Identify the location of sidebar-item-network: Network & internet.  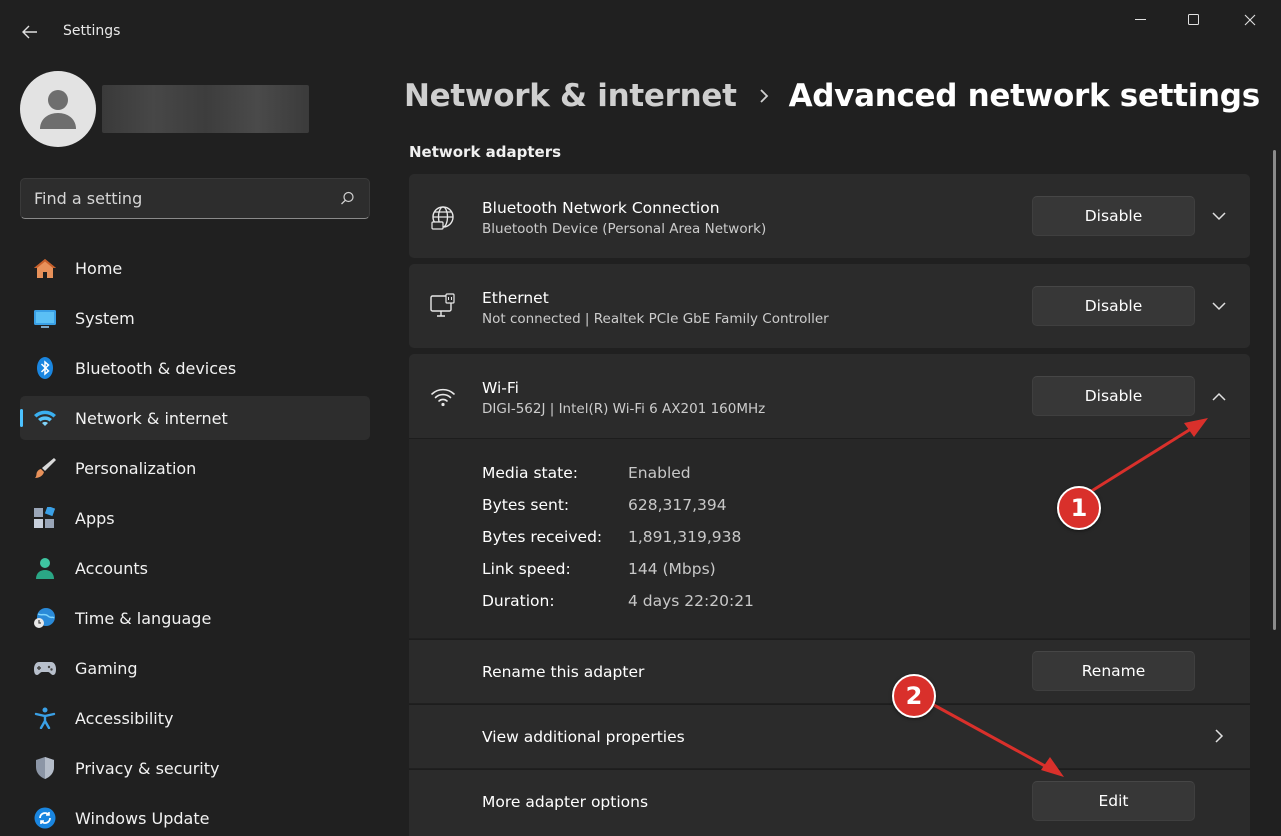
(195, 418).